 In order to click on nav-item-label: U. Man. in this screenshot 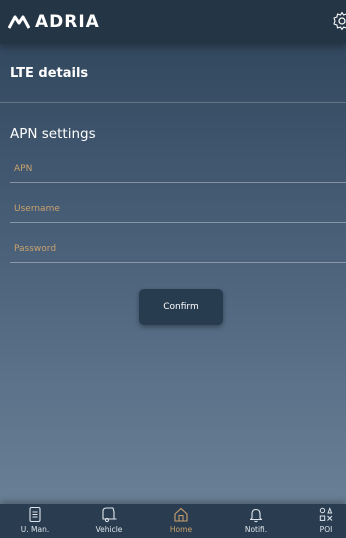, I will do `click(35, 529)`.